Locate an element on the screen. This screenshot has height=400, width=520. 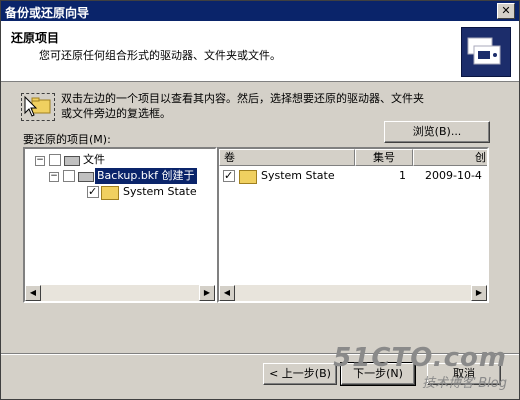
page-subtitle: 您可还原任何组合形式的驱动器、文件夹或文件。 is located at coordinates (160, 55).